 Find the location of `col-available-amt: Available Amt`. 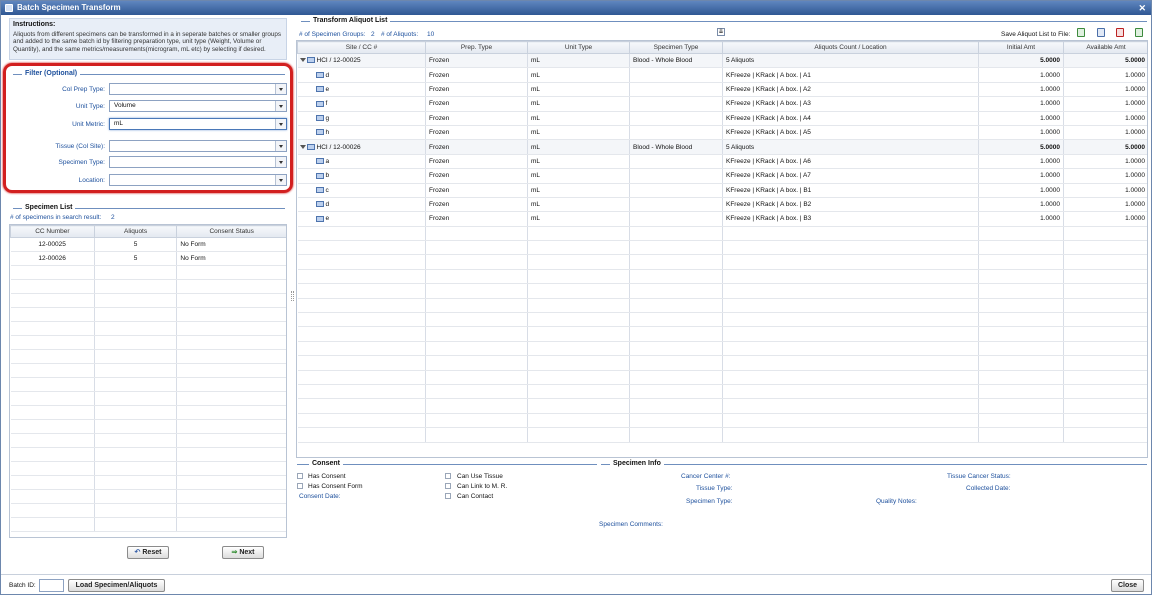

col-available-amt: Available Amt is located at coordinates (1105, 47).